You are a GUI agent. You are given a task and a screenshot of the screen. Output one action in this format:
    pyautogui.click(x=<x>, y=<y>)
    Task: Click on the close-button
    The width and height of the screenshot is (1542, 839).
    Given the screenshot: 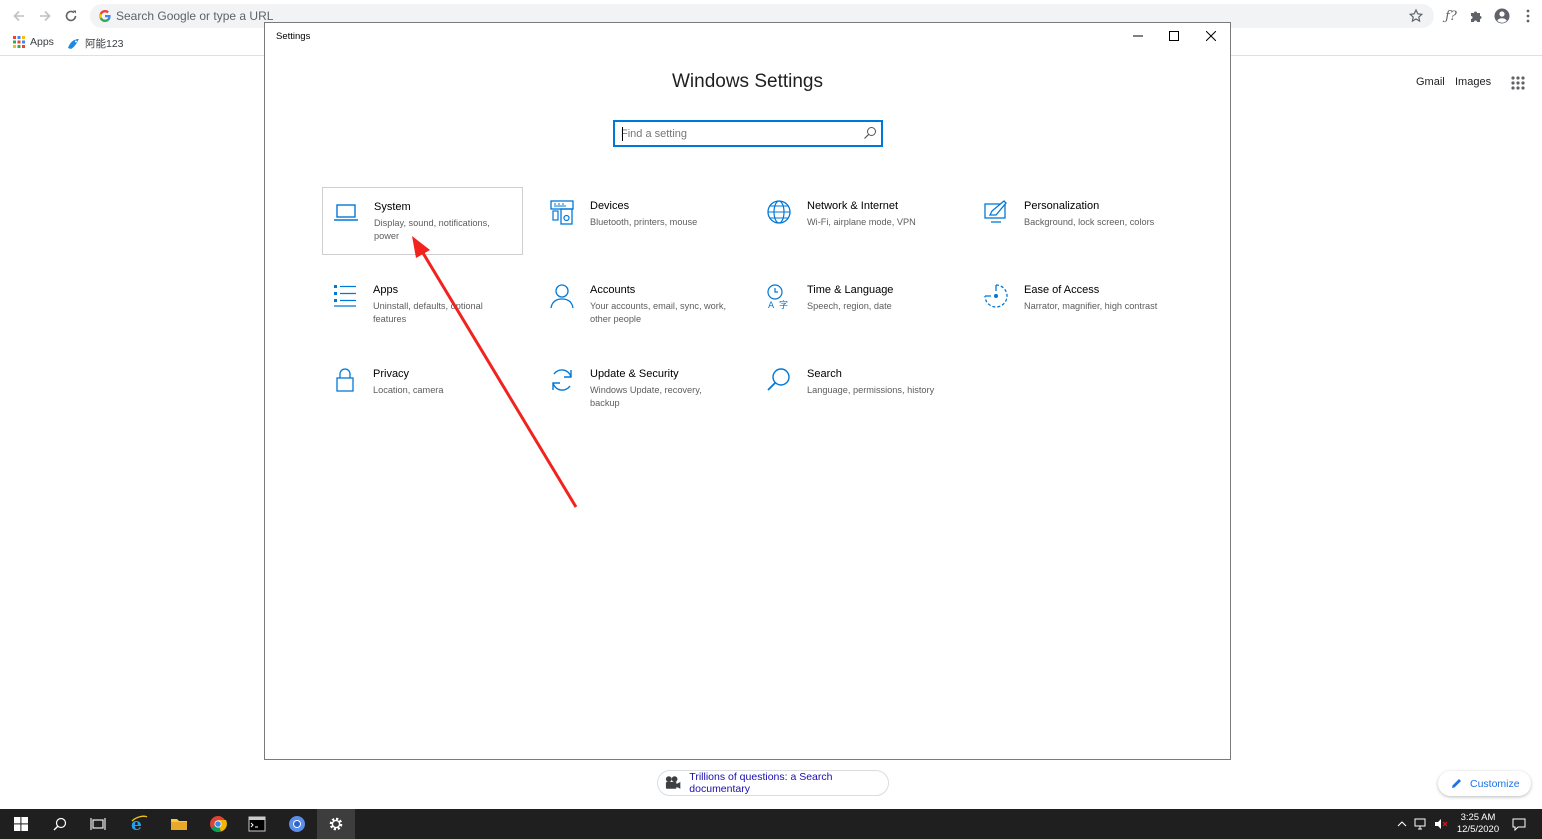 What is the action you would take?
    pyautogui.click(x=1211, y=36)
    